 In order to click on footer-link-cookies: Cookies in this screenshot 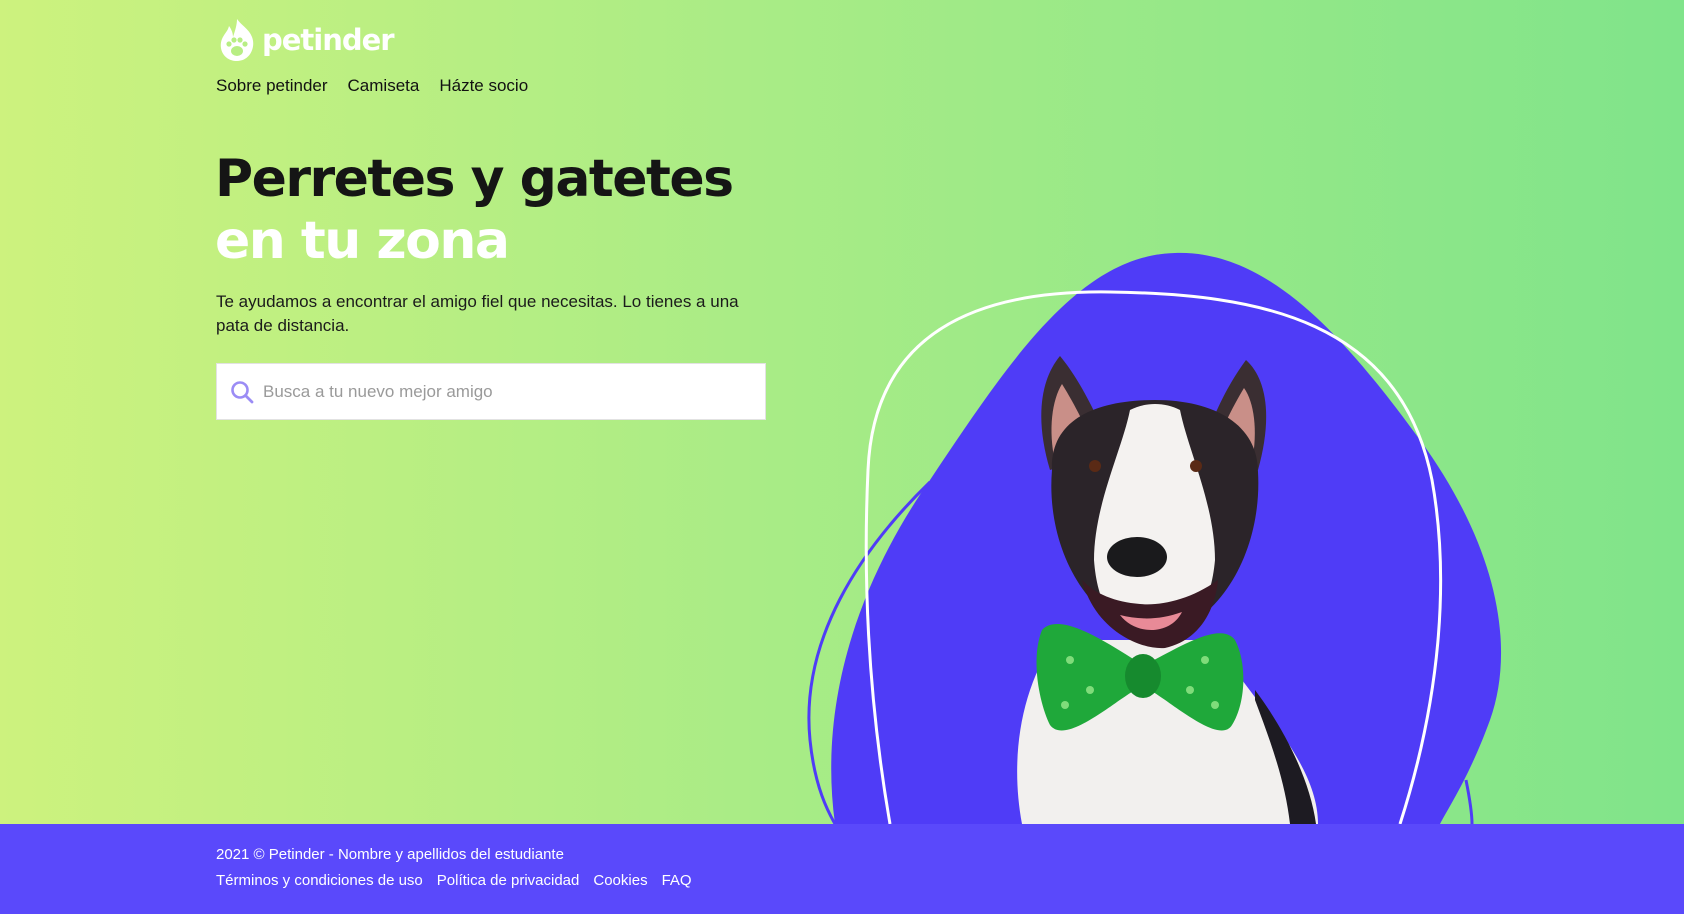, I will do `click(620, 880)`.